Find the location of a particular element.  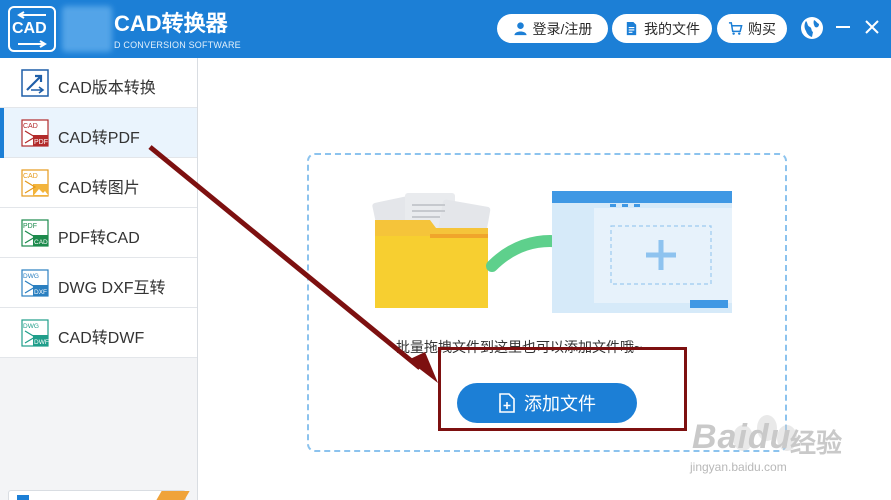

drag-files-illustration is located at coordinates (552, 252).